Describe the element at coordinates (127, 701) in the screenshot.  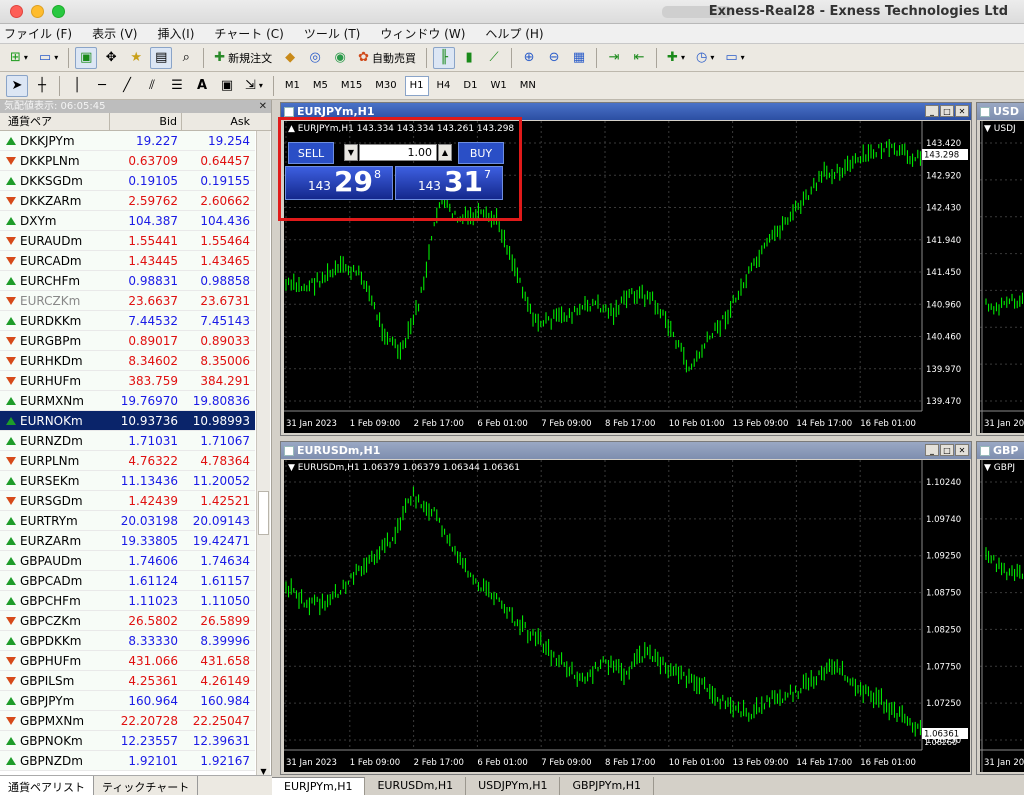
I see `market-watch-row: GBPJPYm 160.964 160.984` at that location.